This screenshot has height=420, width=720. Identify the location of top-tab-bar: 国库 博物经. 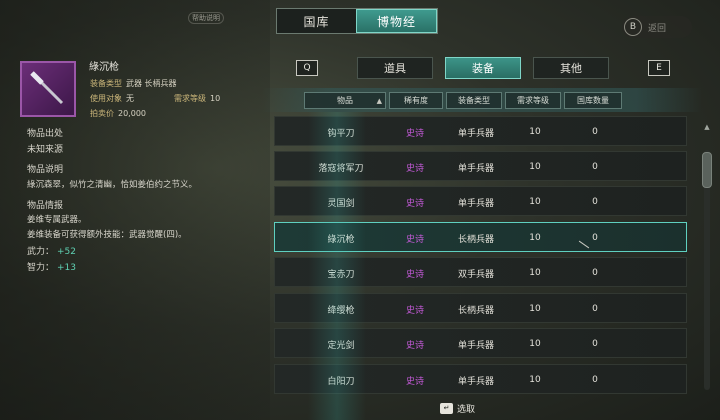
(357, 21).